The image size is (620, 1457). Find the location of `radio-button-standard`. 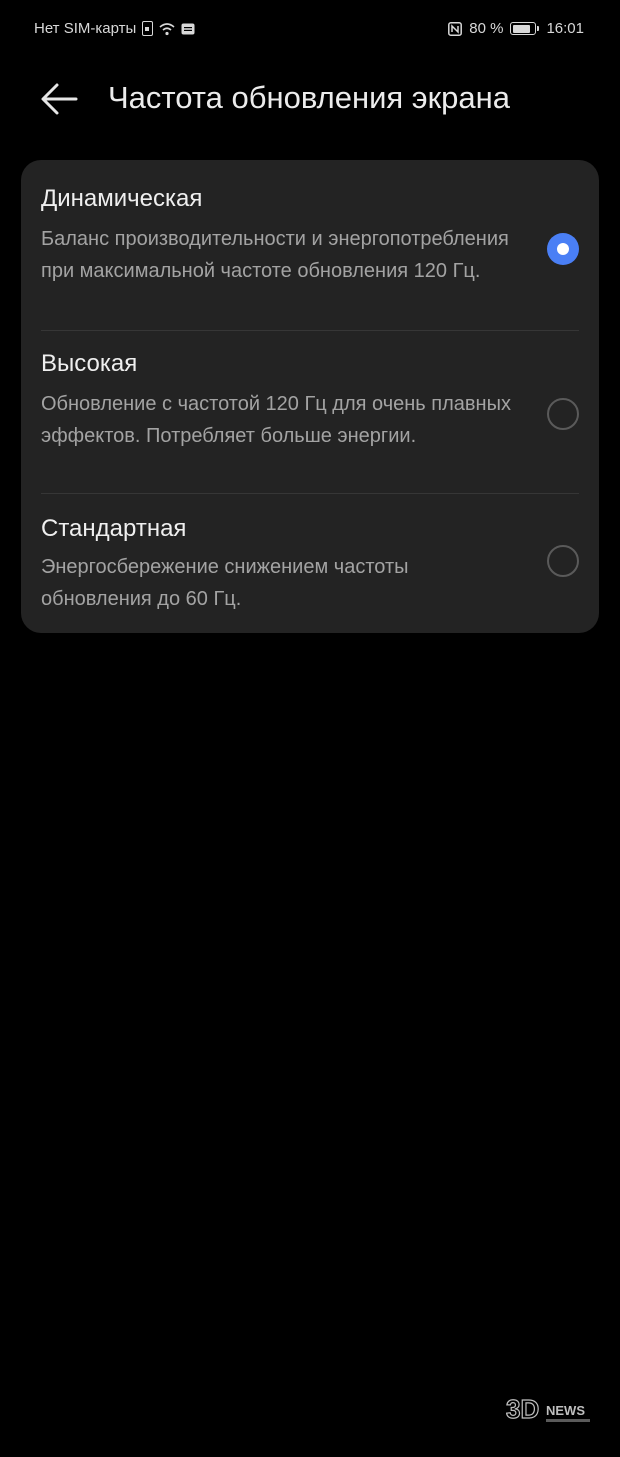

radio-button-standard is located at coordinates (563, 561).